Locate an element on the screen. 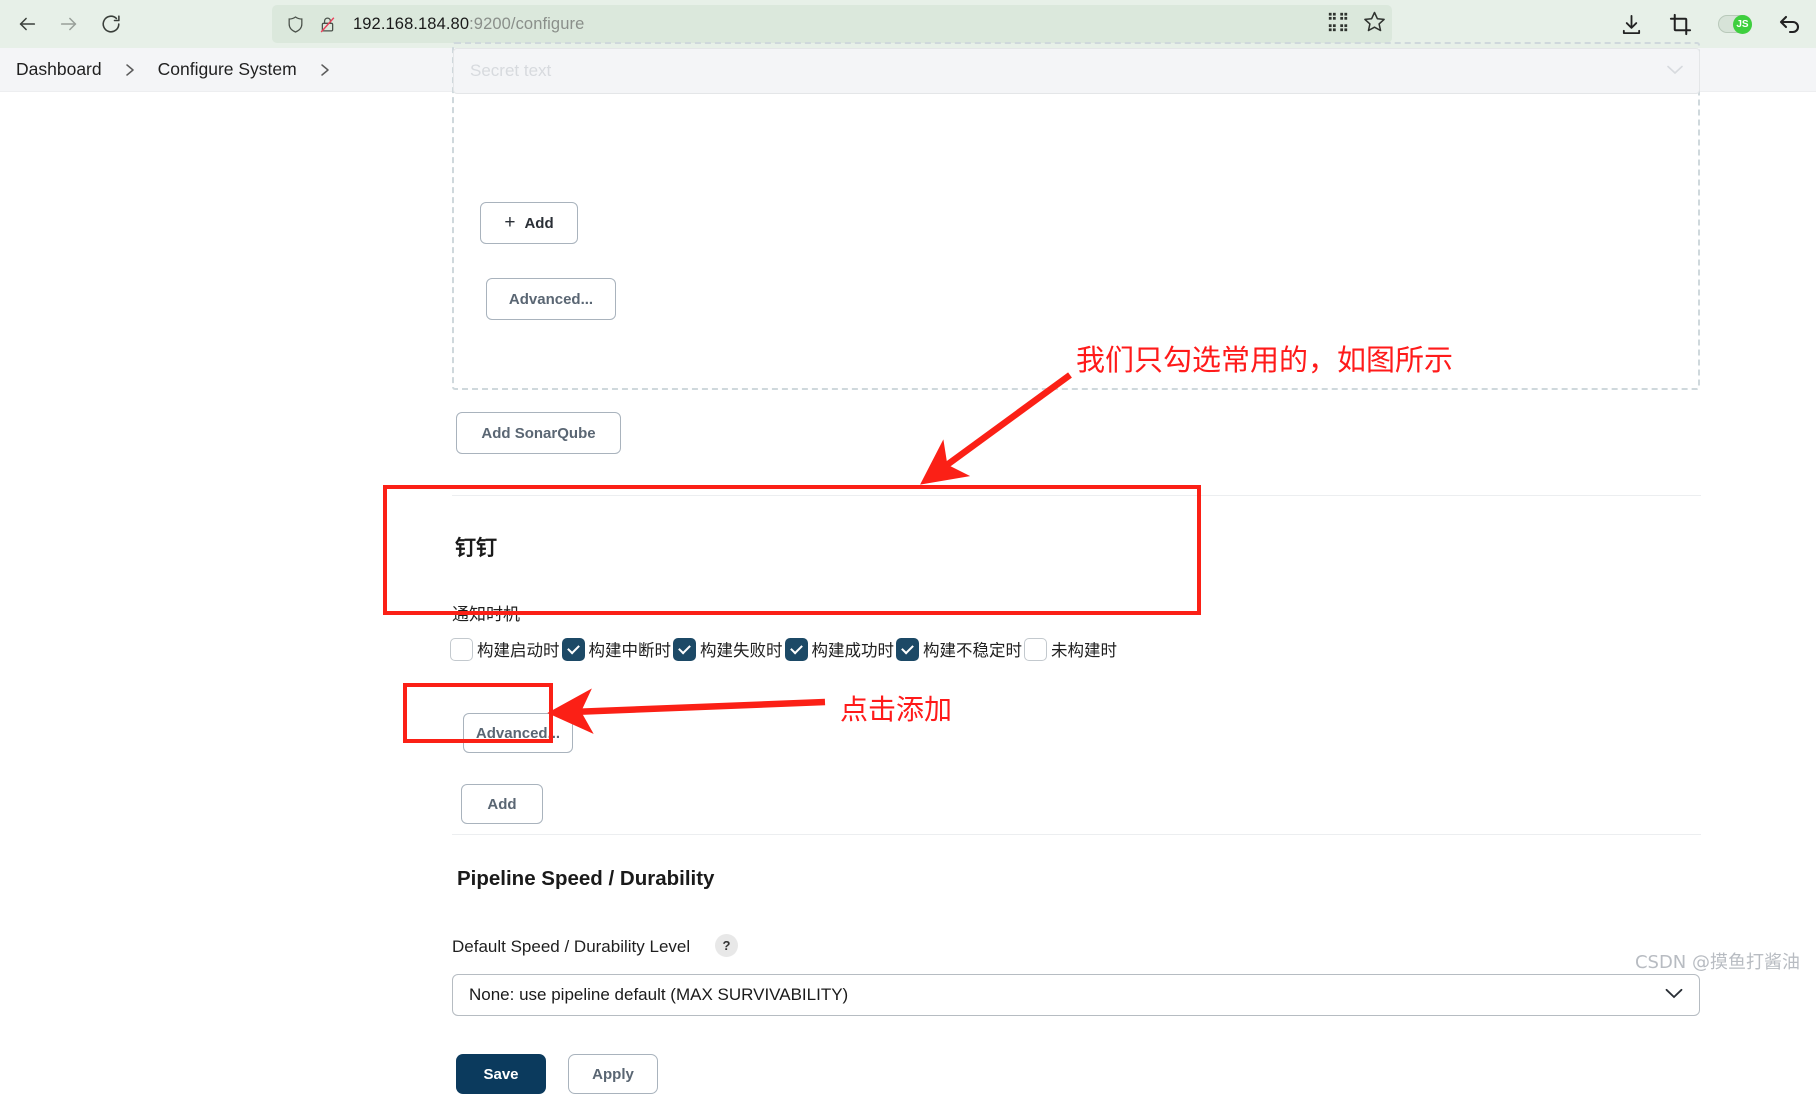  reload-button is located at coordinates (111, 24).